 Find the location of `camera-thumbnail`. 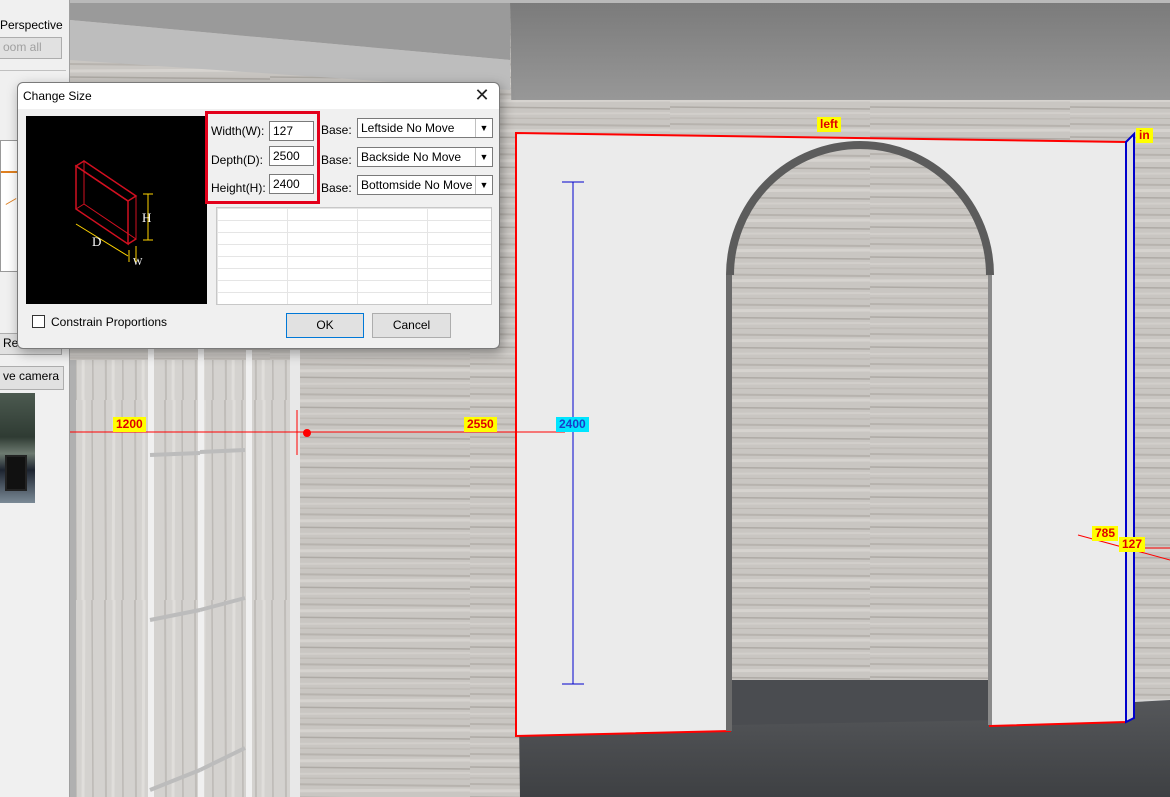

camera-thumbnail is located at coordinates (17, 448).